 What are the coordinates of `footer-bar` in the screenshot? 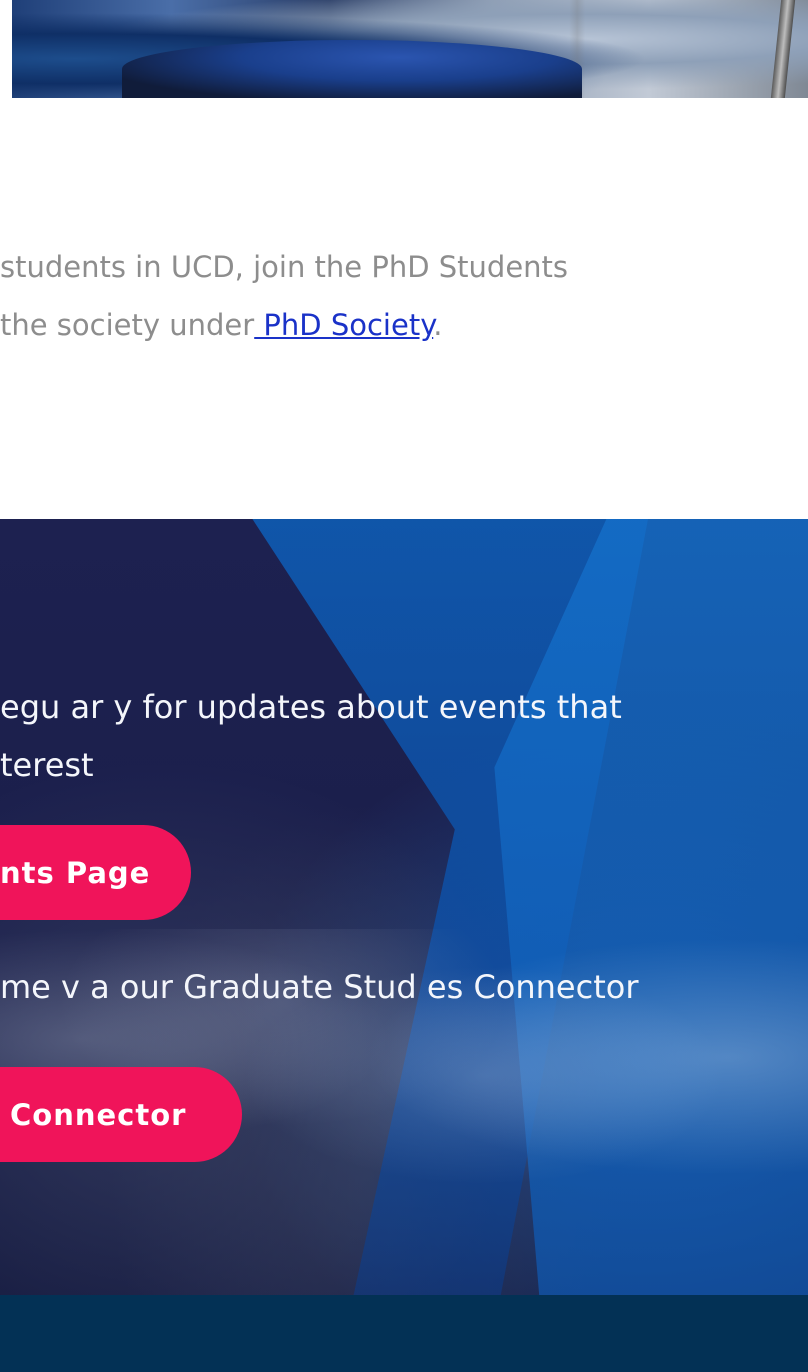 It's located at (404, 1333).